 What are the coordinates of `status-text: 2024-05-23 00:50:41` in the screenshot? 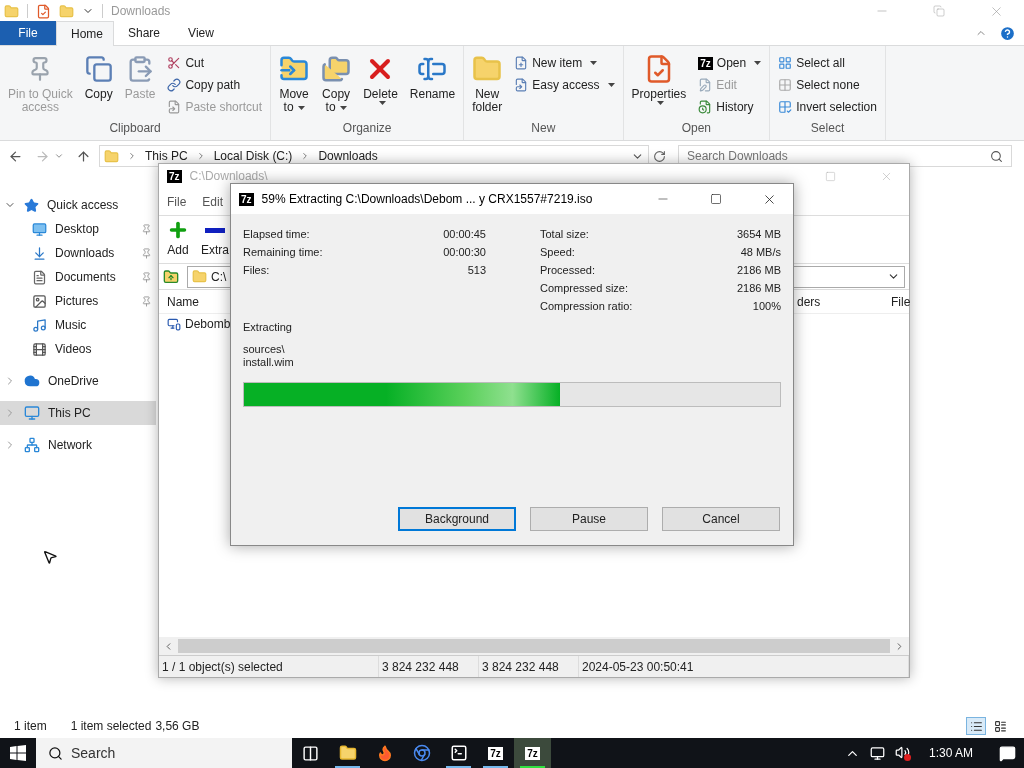 It's located at (744, 666).